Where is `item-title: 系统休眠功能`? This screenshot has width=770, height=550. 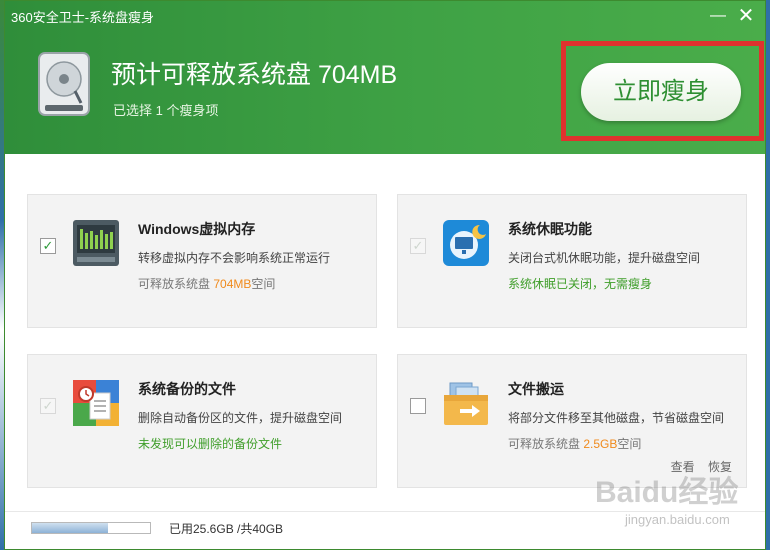 item-title: 系统休眠功能 is located at coordinates (550, 229).